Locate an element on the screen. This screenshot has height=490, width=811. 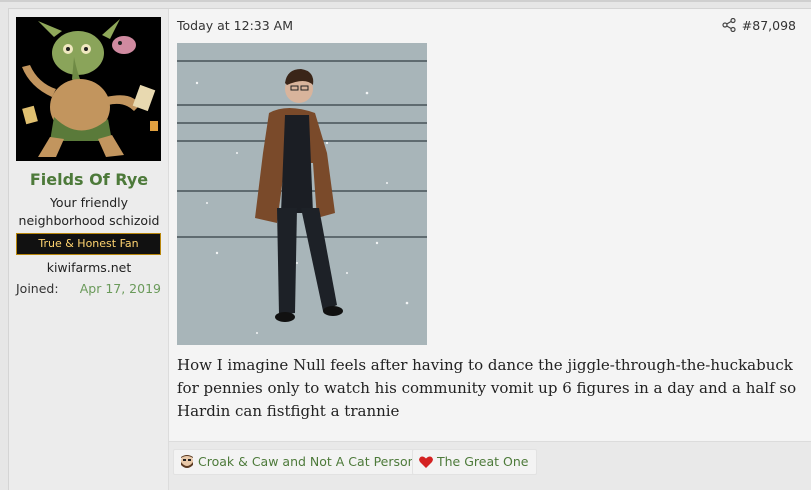
goblin-avatar-icon is located at coordinates (88, 89).